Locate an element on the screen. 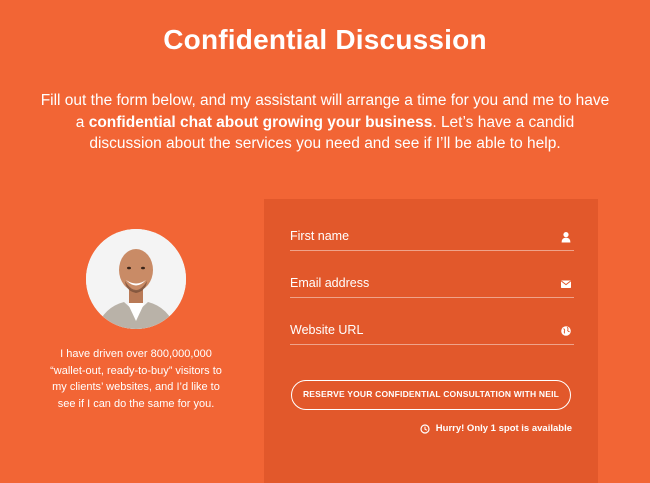  first-name-label: First name is located at coordinates (320, 236).